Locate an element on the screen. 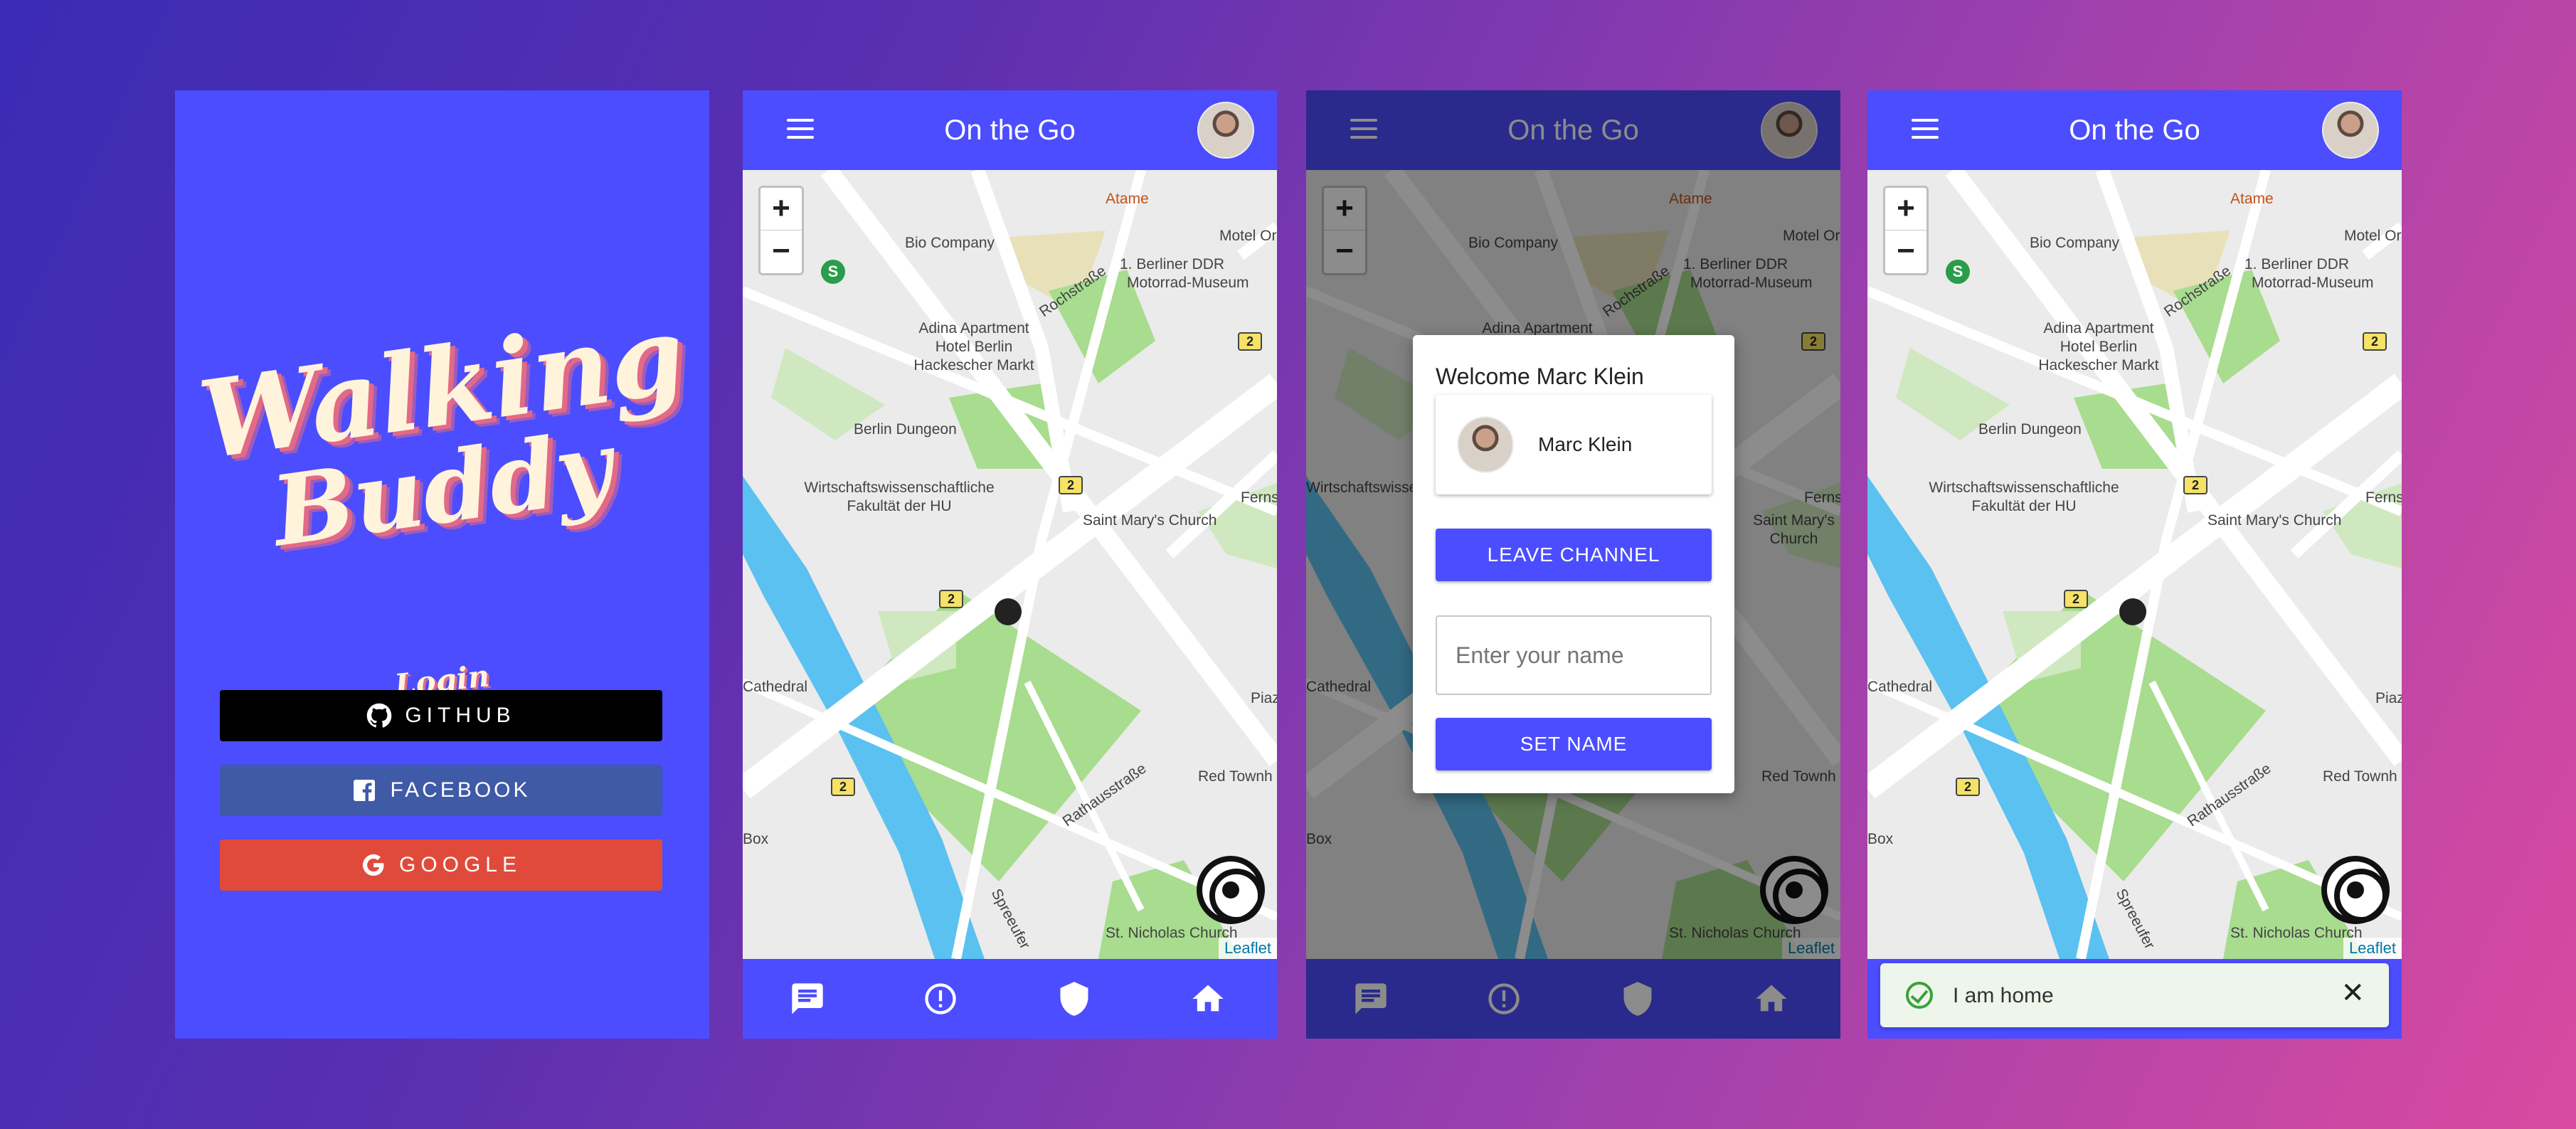 The width and height of the screenshot is (2576, 1129). user-card: Marc Klein is located at coordinates (1574, 444).